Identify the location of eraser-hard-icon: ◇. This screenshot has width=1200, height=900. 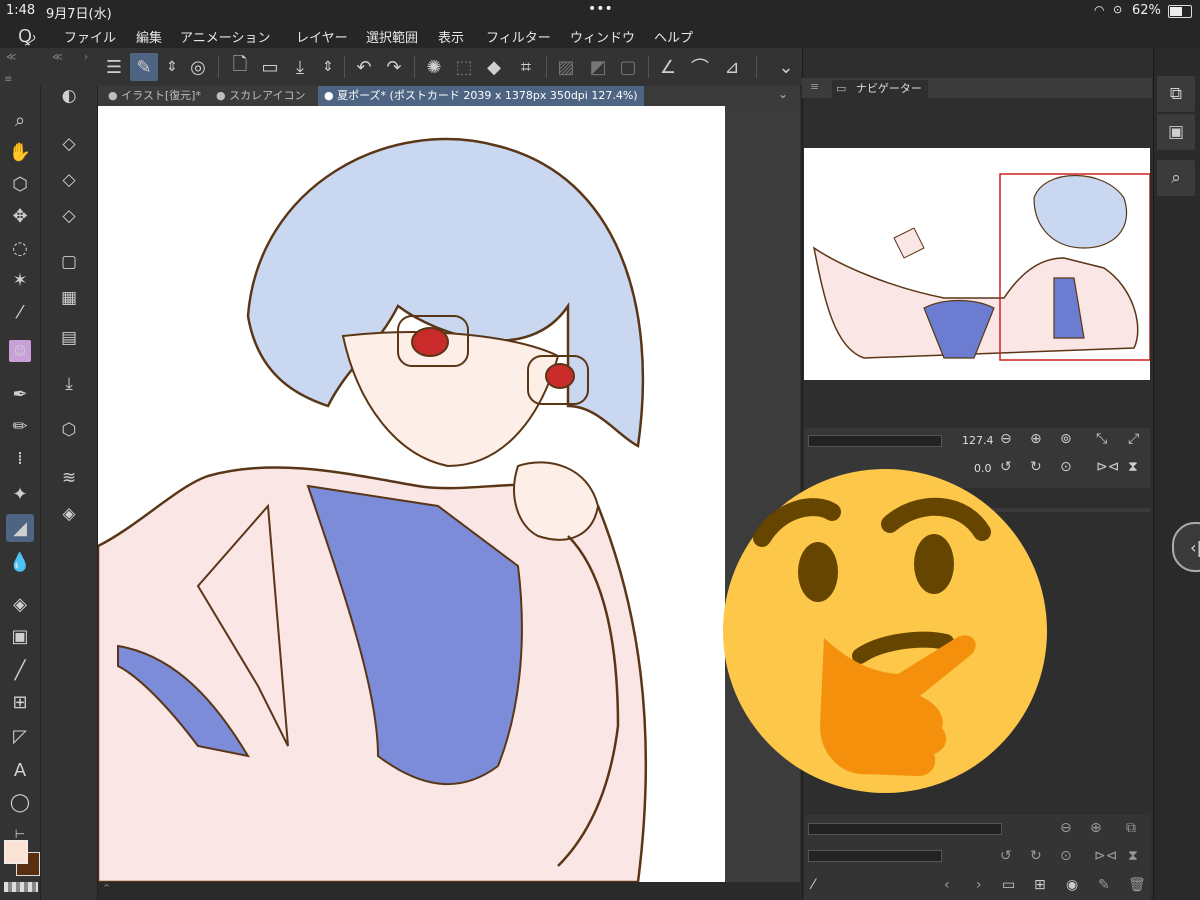
(69, 144).